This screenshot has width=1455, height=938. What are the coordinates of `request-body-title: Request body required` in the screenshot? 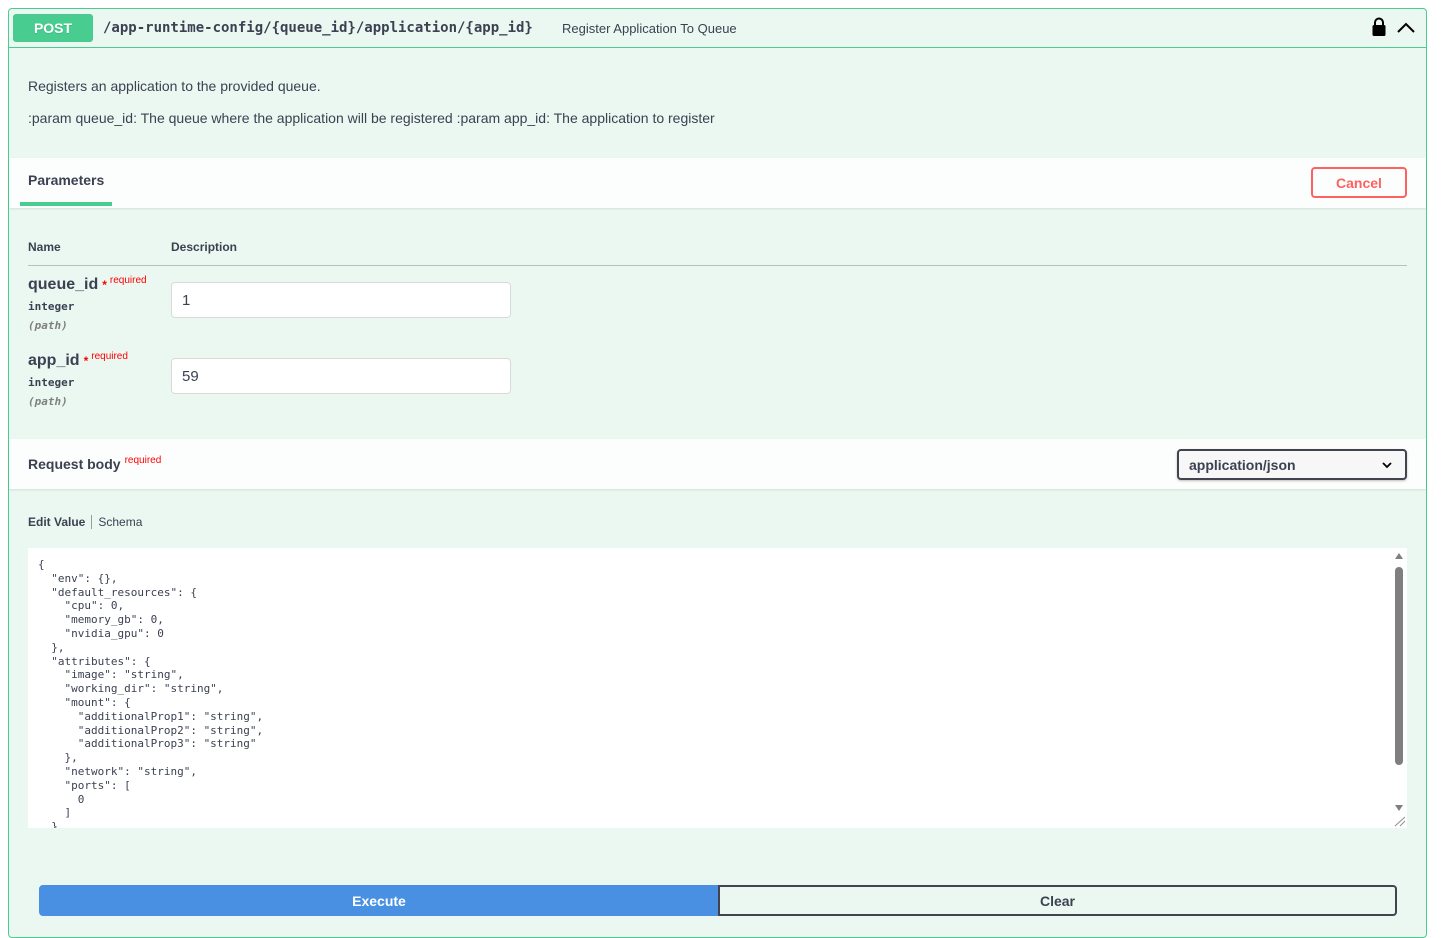 It's located at (95, 463).